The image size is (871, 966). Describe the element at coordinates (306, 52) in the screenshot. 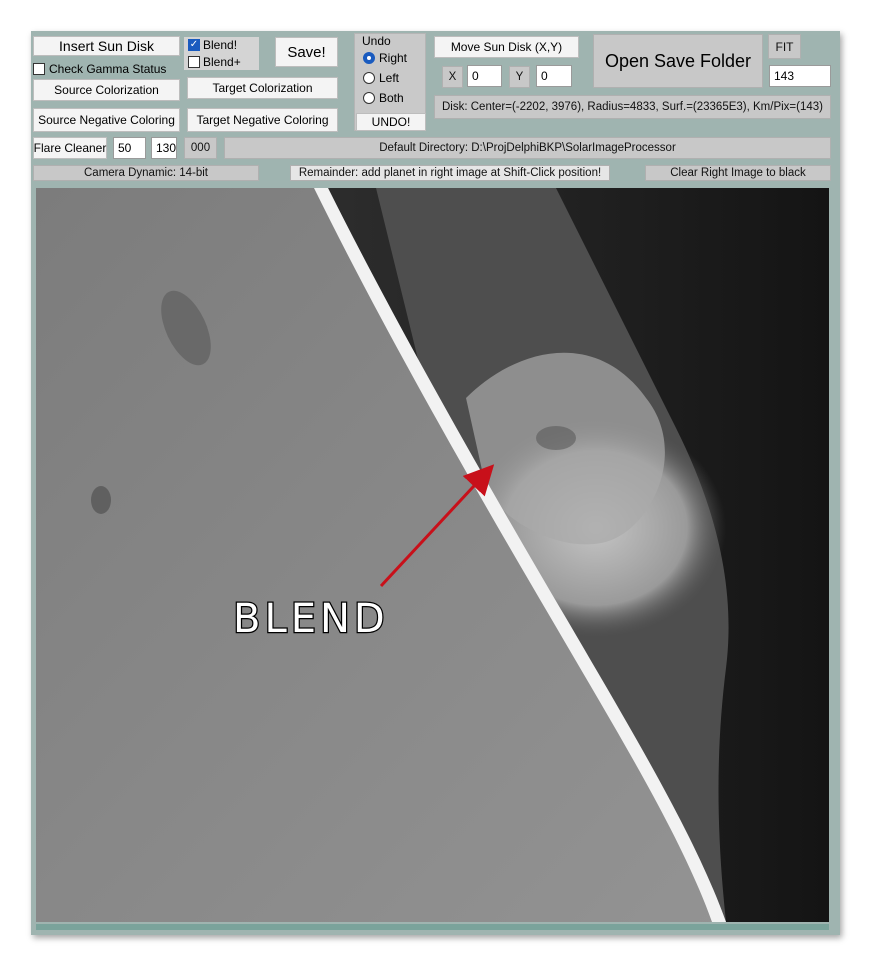

I see `save-button: Save!` at that location.